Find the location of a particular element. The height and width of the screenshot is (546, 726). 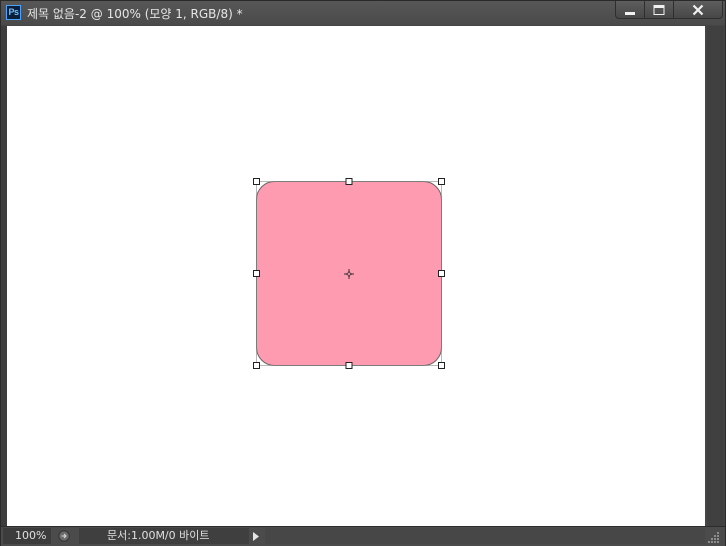

shape-layer-svg is located at coordinates (349, 273).